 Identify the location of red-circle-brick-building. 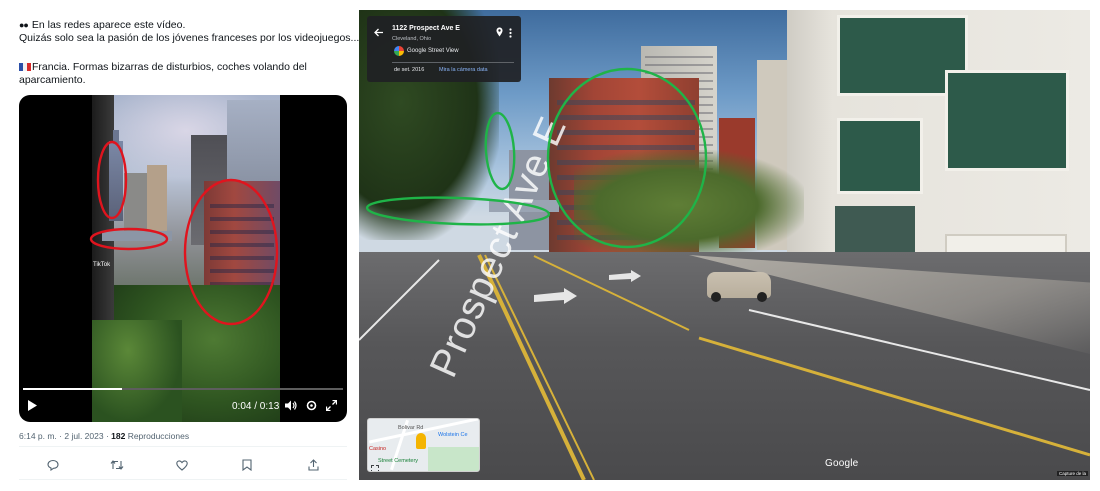
(231, 252).